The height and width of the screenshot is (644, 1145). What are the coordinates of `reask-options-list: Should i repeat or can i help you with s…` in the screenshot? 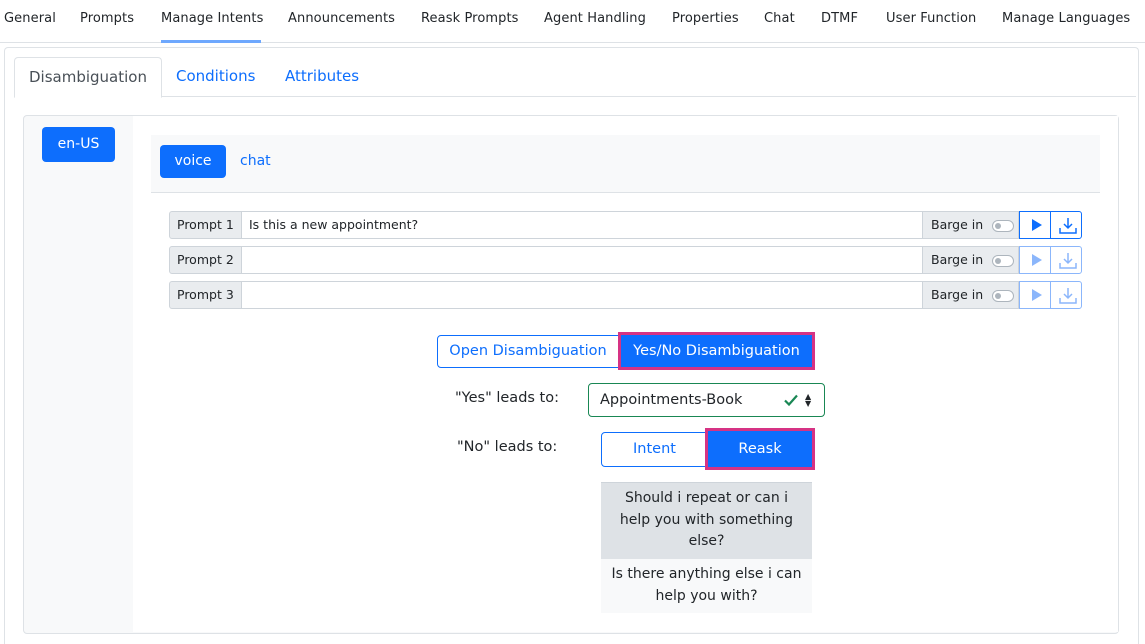 It's located at (706, 547).